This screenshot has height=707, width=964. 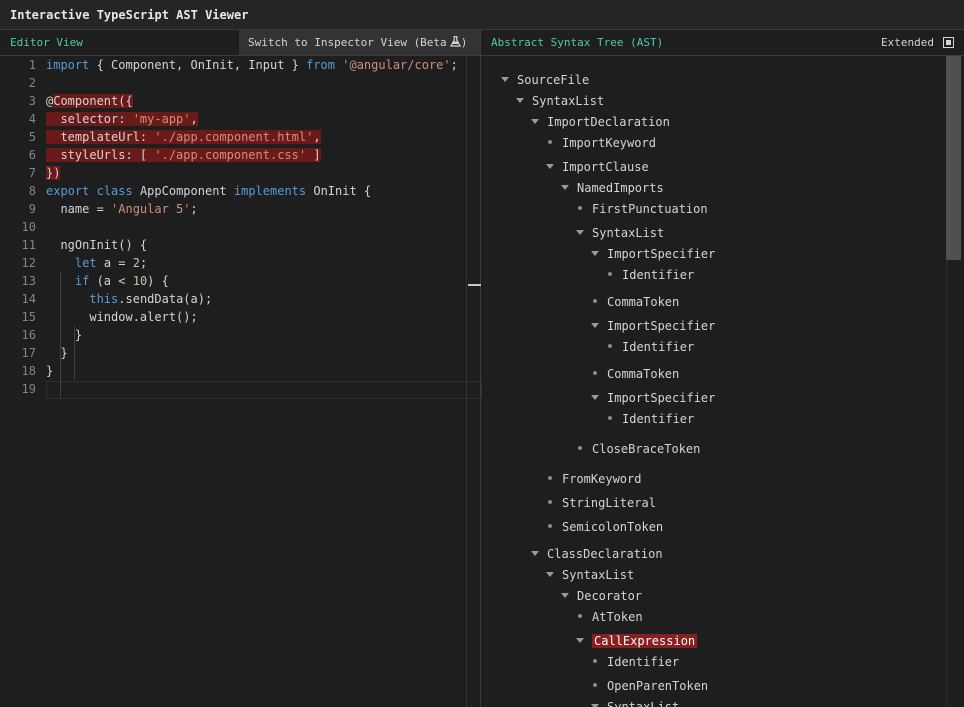 I want to click on code-line: 14 this.sendData(a);, so click(x=240, y=299).